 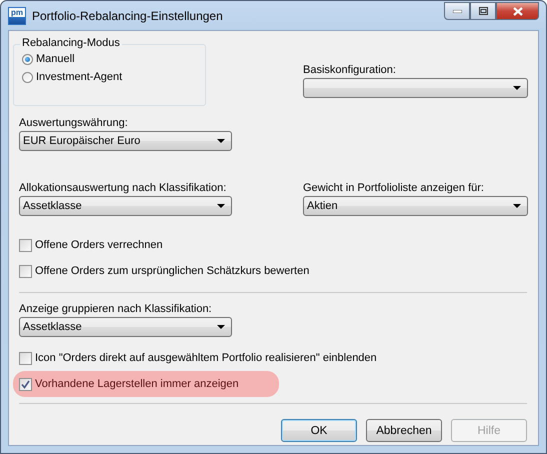 I want to click on radio-label: Investment-Agent, so click(x=79, y=77).